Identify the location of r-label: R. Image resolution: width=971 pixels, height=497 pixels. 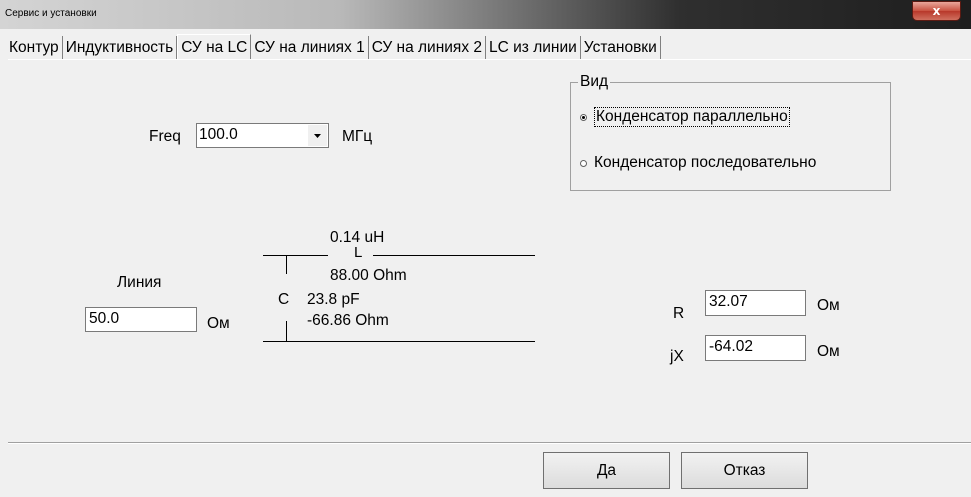
(679, 313).